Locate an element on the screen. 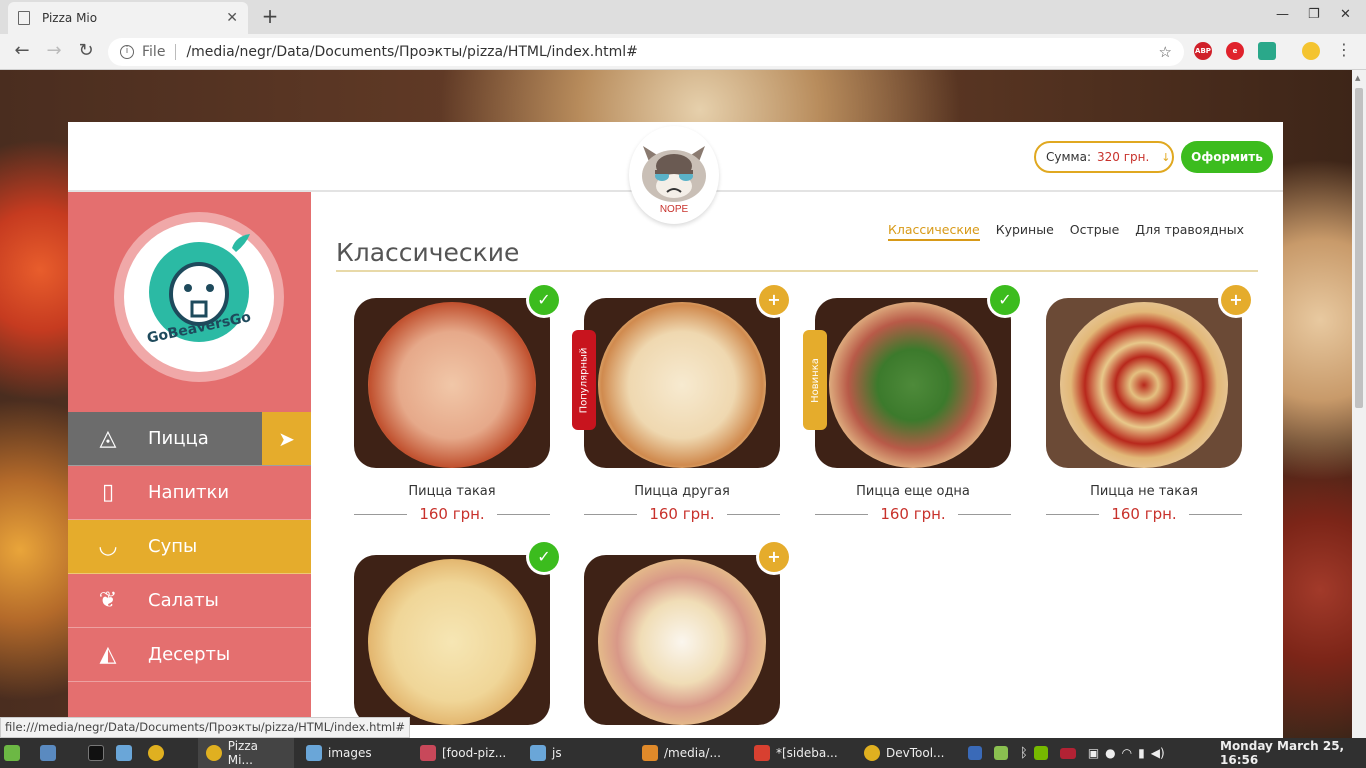 The width and height of the screenshot is (1366, 768). menu-item-desserts: ◭ Десерты is located at coordinates (189, 655).